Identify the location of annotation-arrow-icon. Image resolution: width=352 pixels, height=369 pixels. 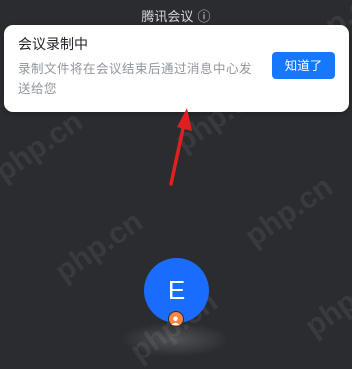
(180, 147).